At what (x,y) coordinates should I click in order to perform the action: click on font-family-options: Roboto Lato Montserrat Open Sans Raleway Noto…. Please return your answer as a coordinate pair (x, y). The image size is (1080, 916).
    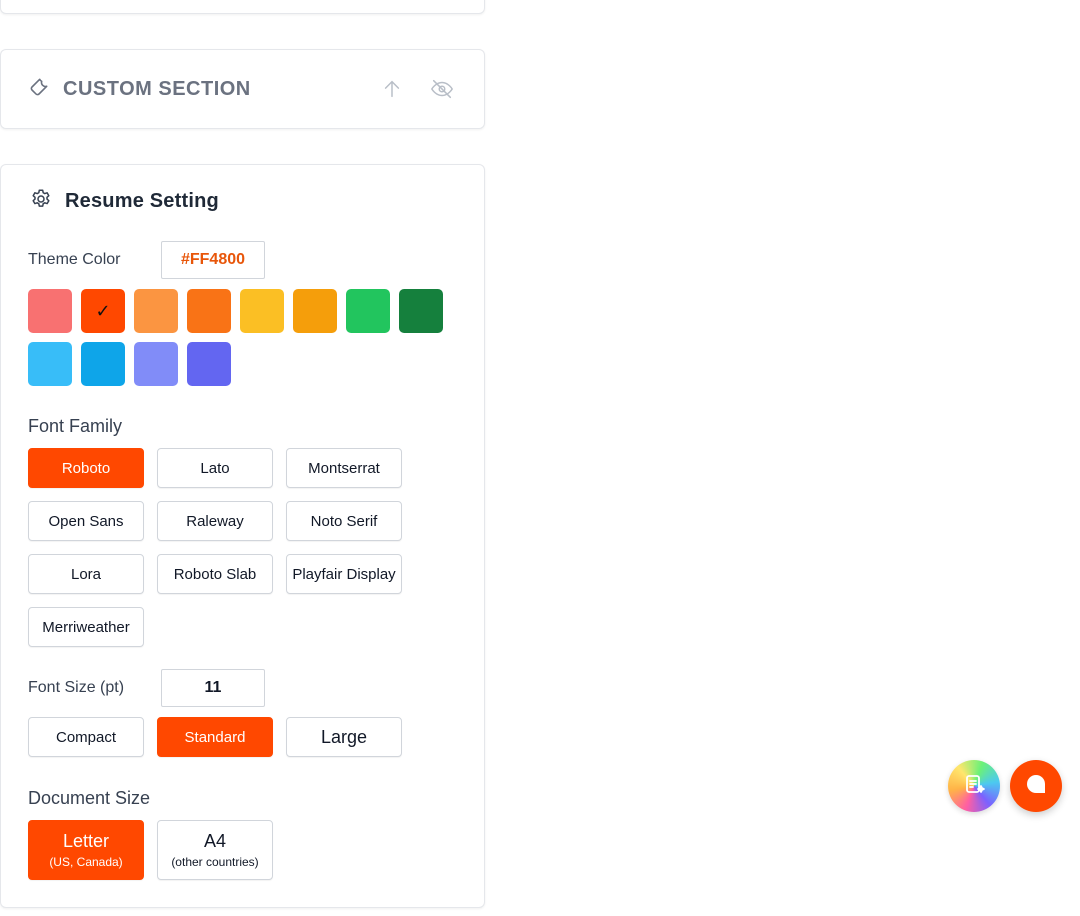
    Looking at the image, I should click on (215, 547).